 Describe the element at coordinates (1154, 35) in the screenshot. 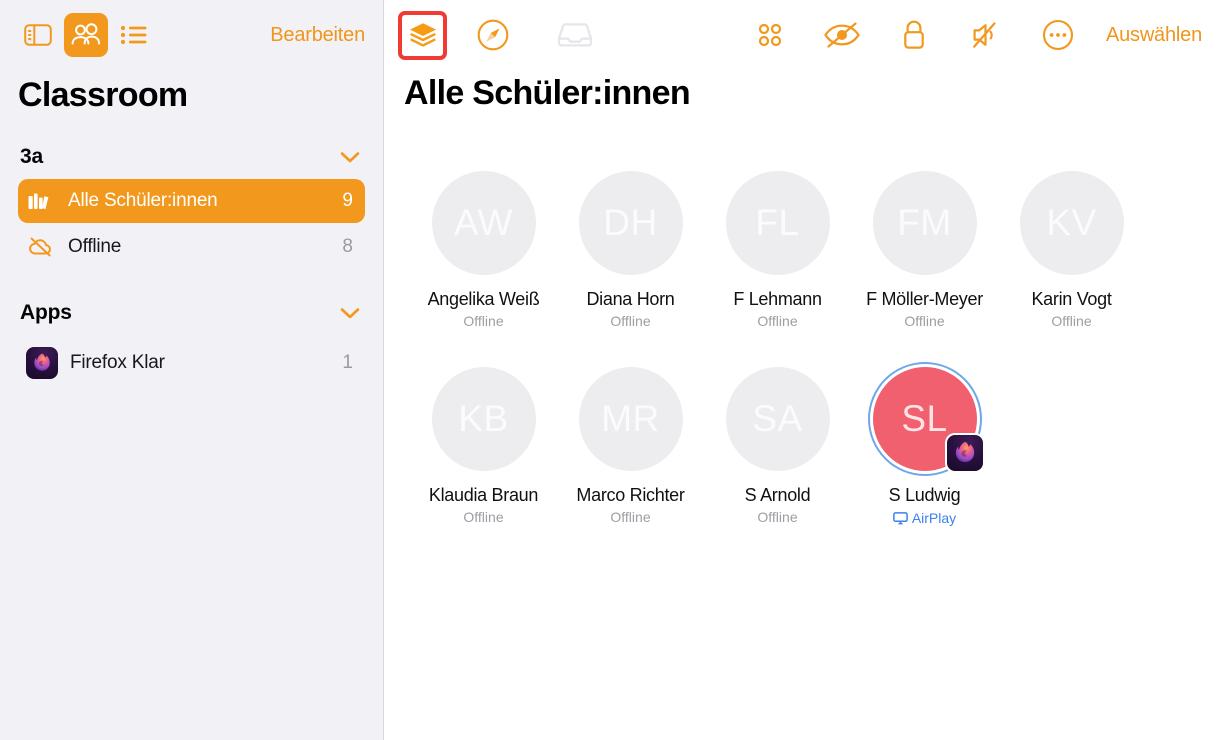

I see `select-button: Auswählen` at that location.